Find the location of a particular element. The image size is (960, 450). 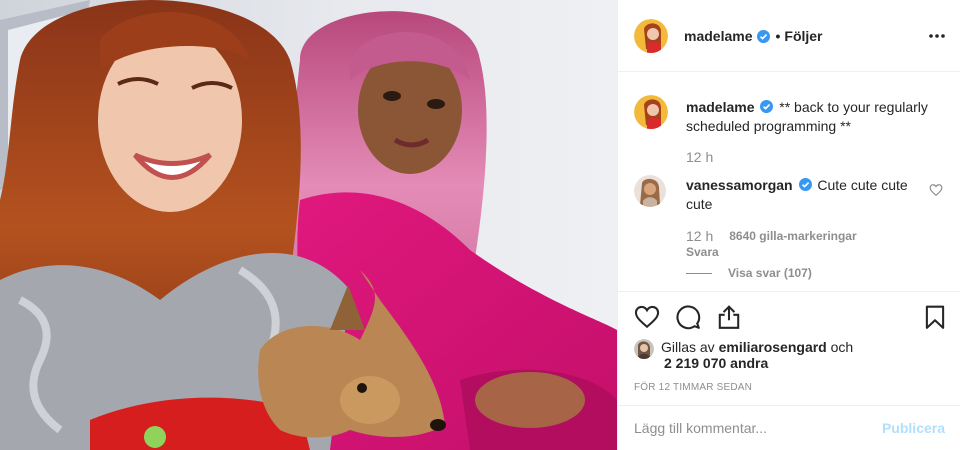

liked-by-conj: och is located at coordinates (842, 347).